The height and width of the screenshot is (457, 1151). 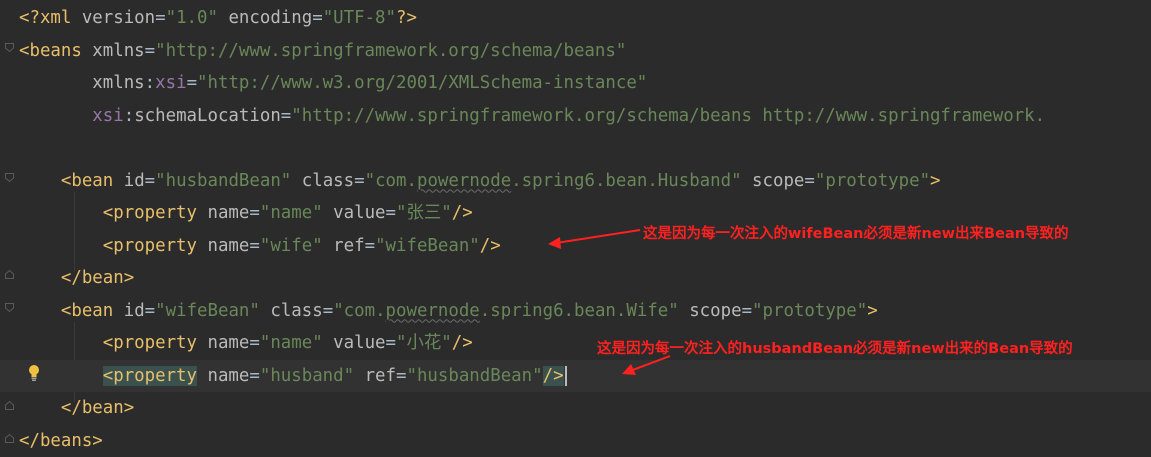 What do you see at coordinates (650, 363) in the screenshot?
I see `arrow-line-husband` at bounding box center [650, 363].